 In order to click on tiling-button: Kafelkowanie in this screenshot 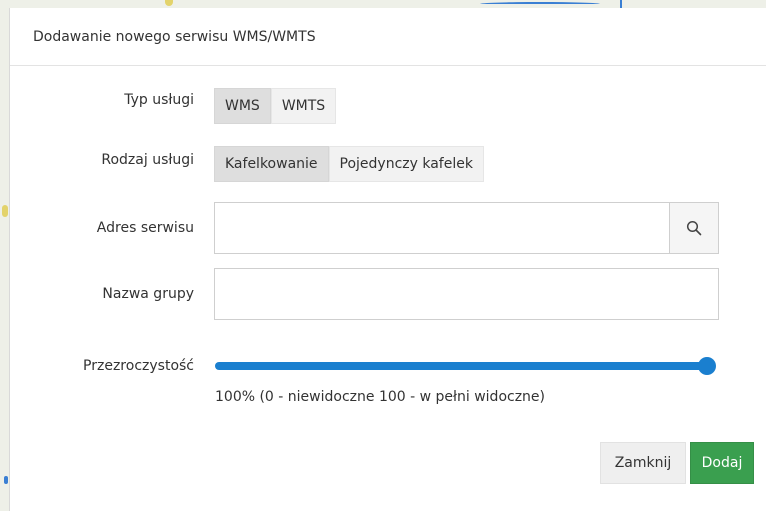, I will do `click(271, 164)`.